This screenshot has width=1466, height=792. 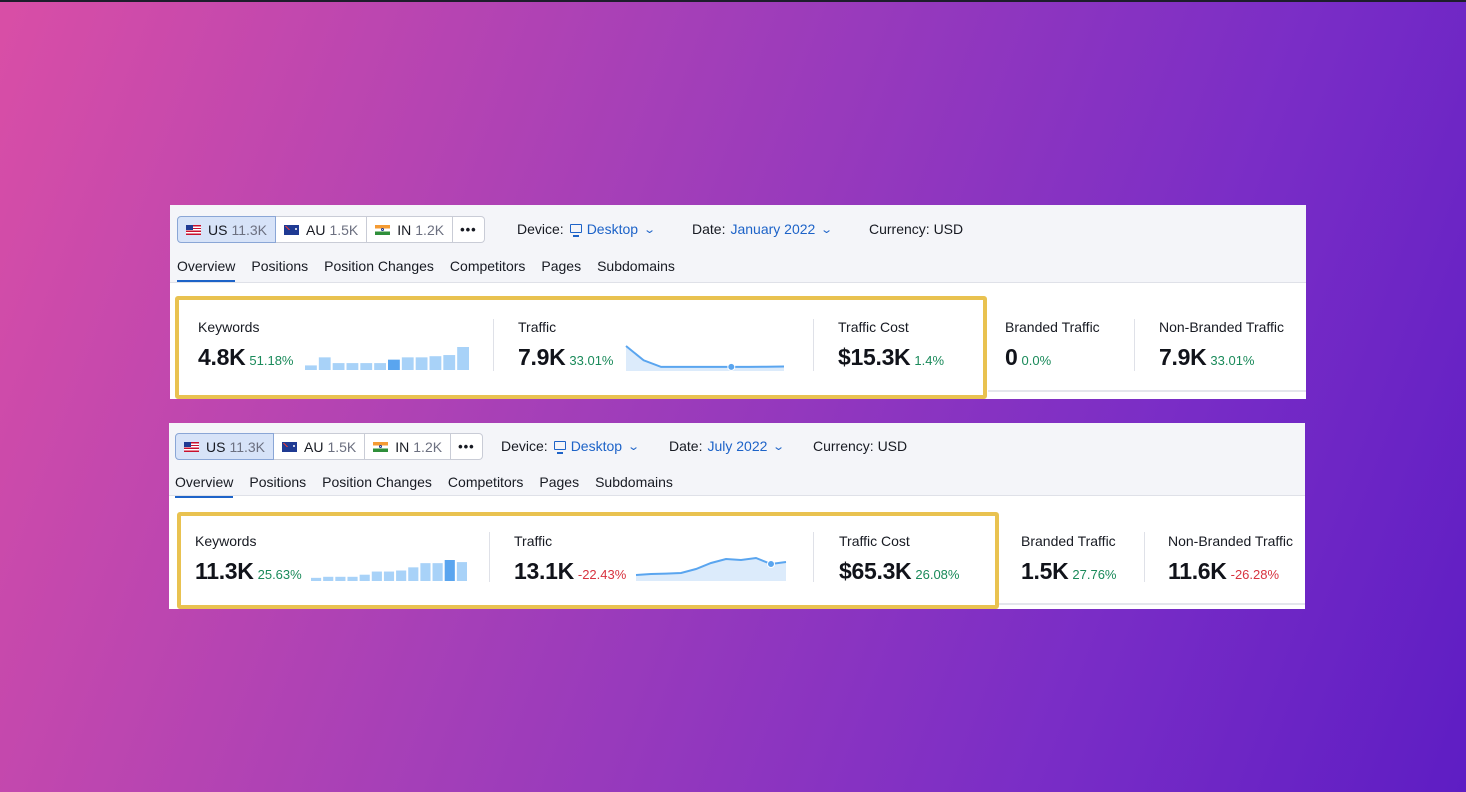 I want to click on kpi-value: 11.6K, so click(x=1197, y=571).